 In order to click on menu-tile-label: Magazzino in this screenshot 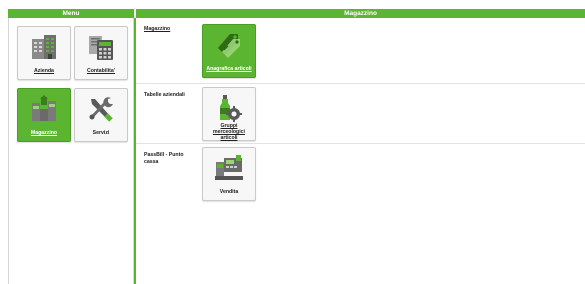, I will do `click(44, 133)`.